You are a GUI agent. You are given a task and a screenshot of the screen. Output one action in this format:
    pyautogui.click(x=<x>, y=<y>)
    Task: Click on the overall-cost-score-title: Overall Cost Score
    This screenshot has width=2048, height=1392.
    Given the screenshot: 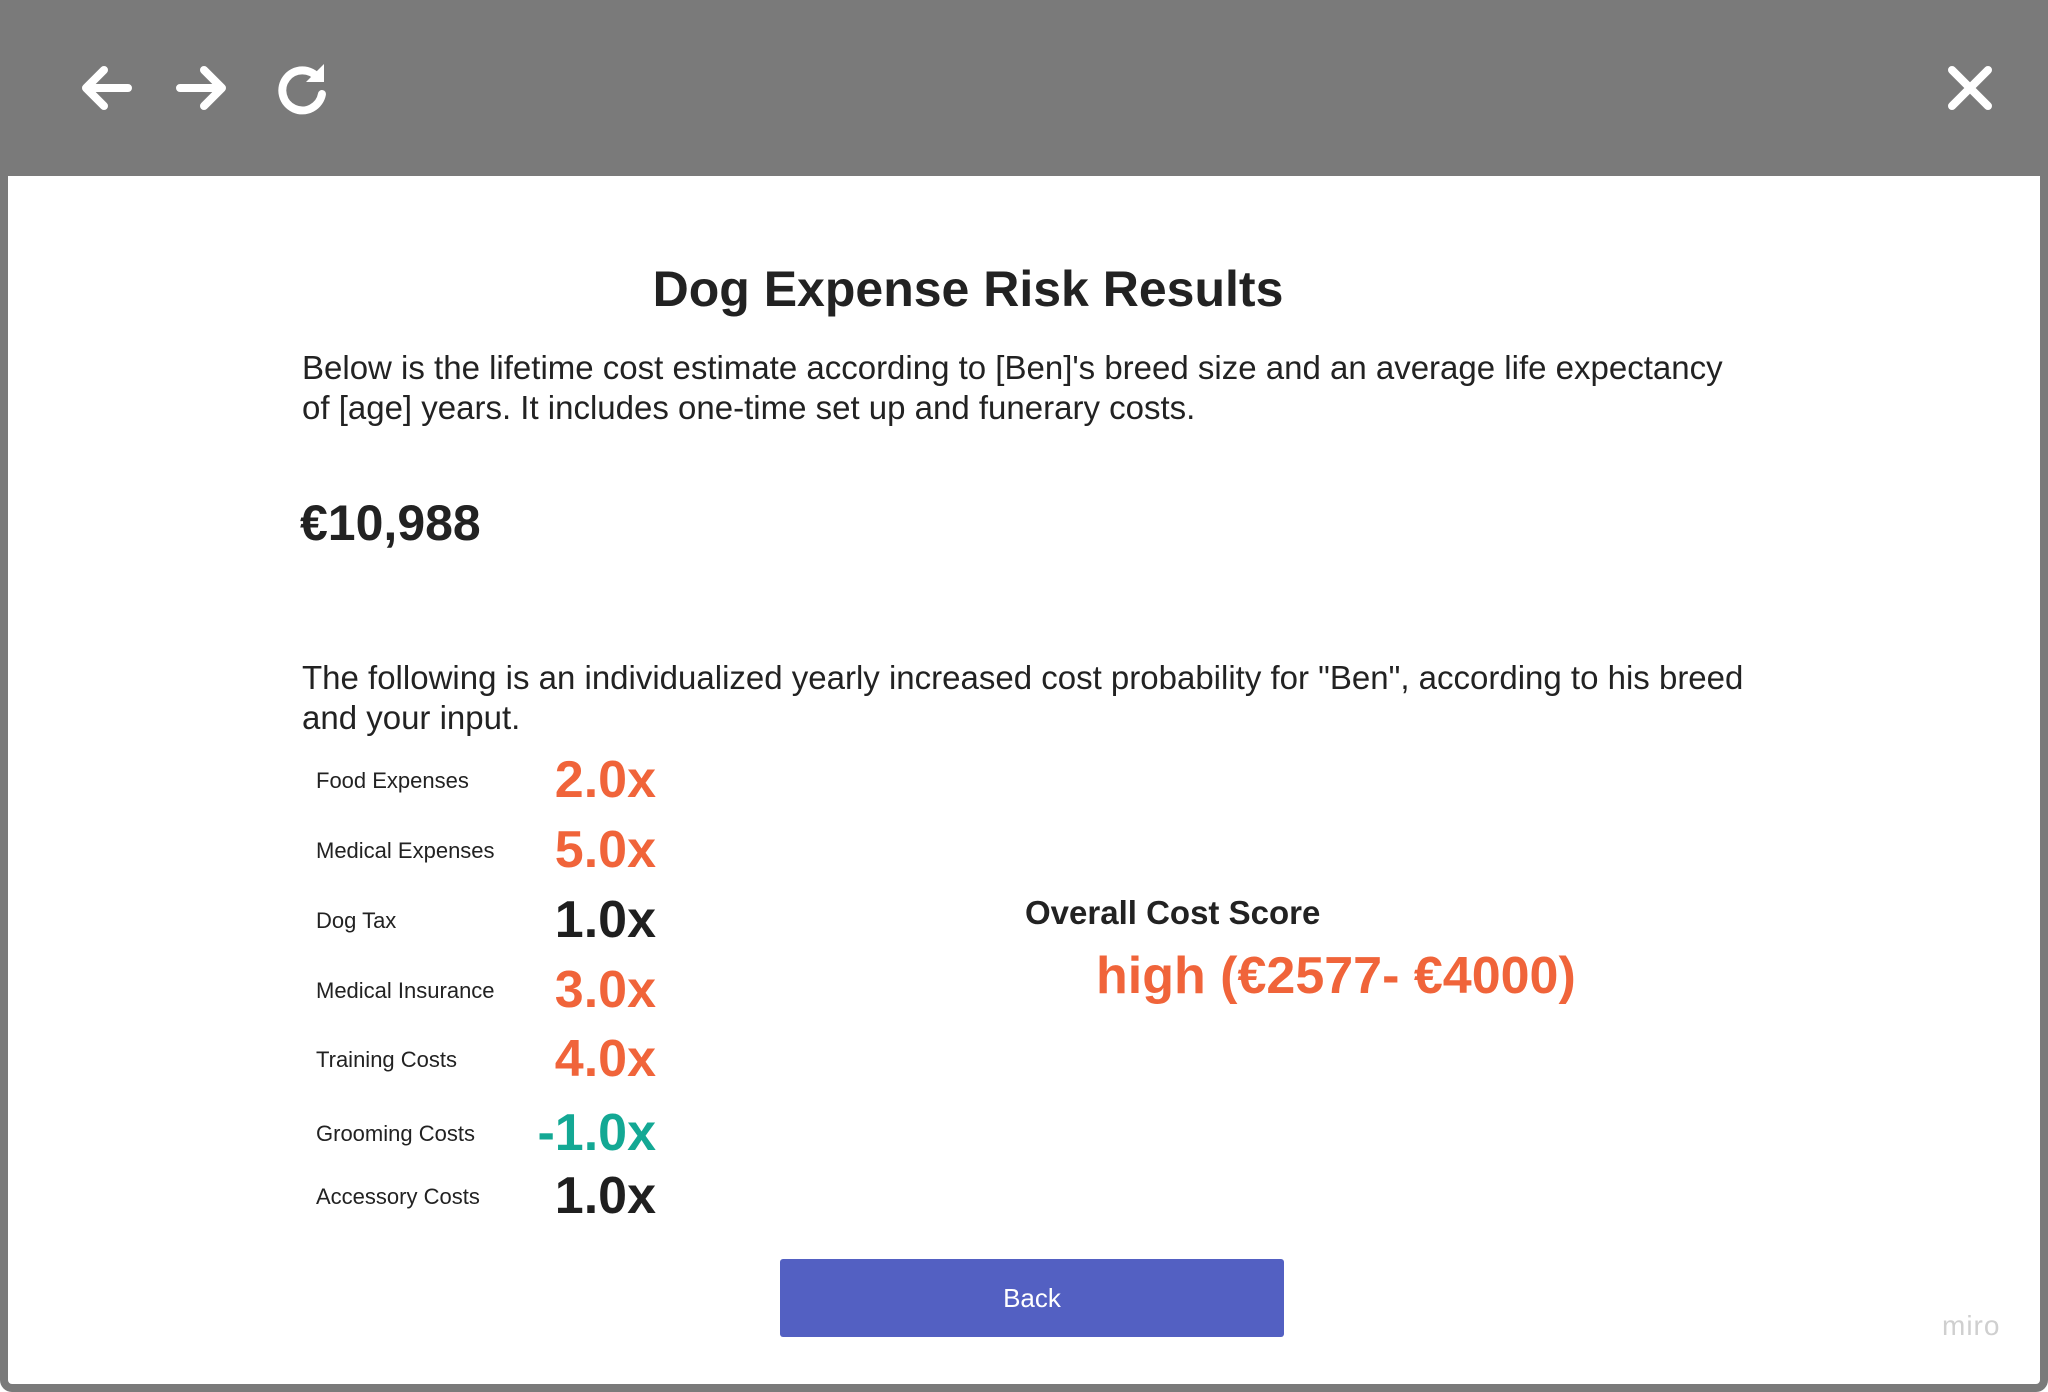 What is the action you would take?
    pyautogui.click(x=1173, y=912)
    